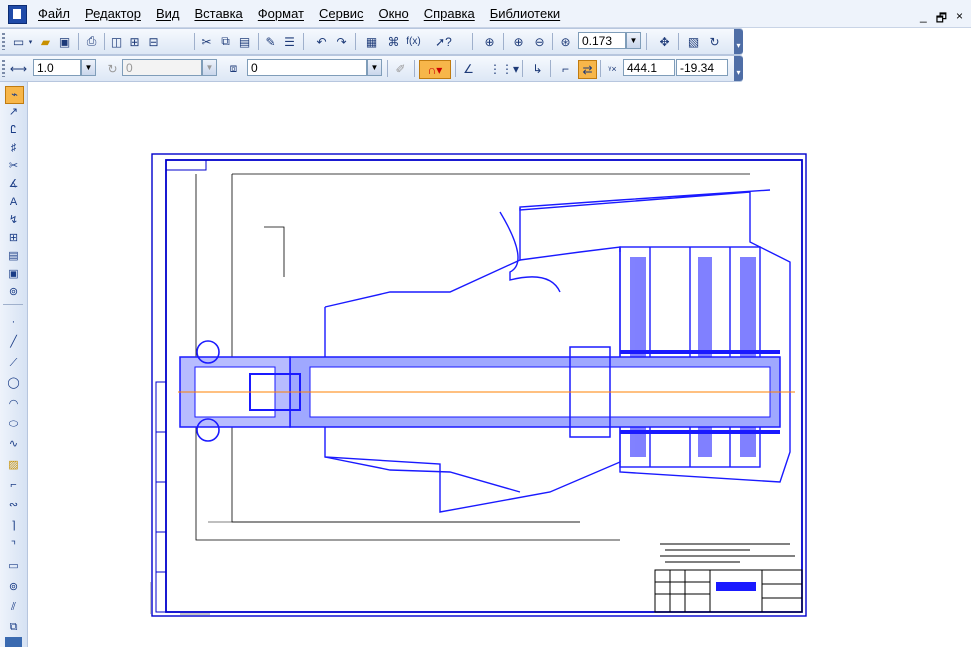  I want to click on parametric-icon: ⇄, so click(587, 69).